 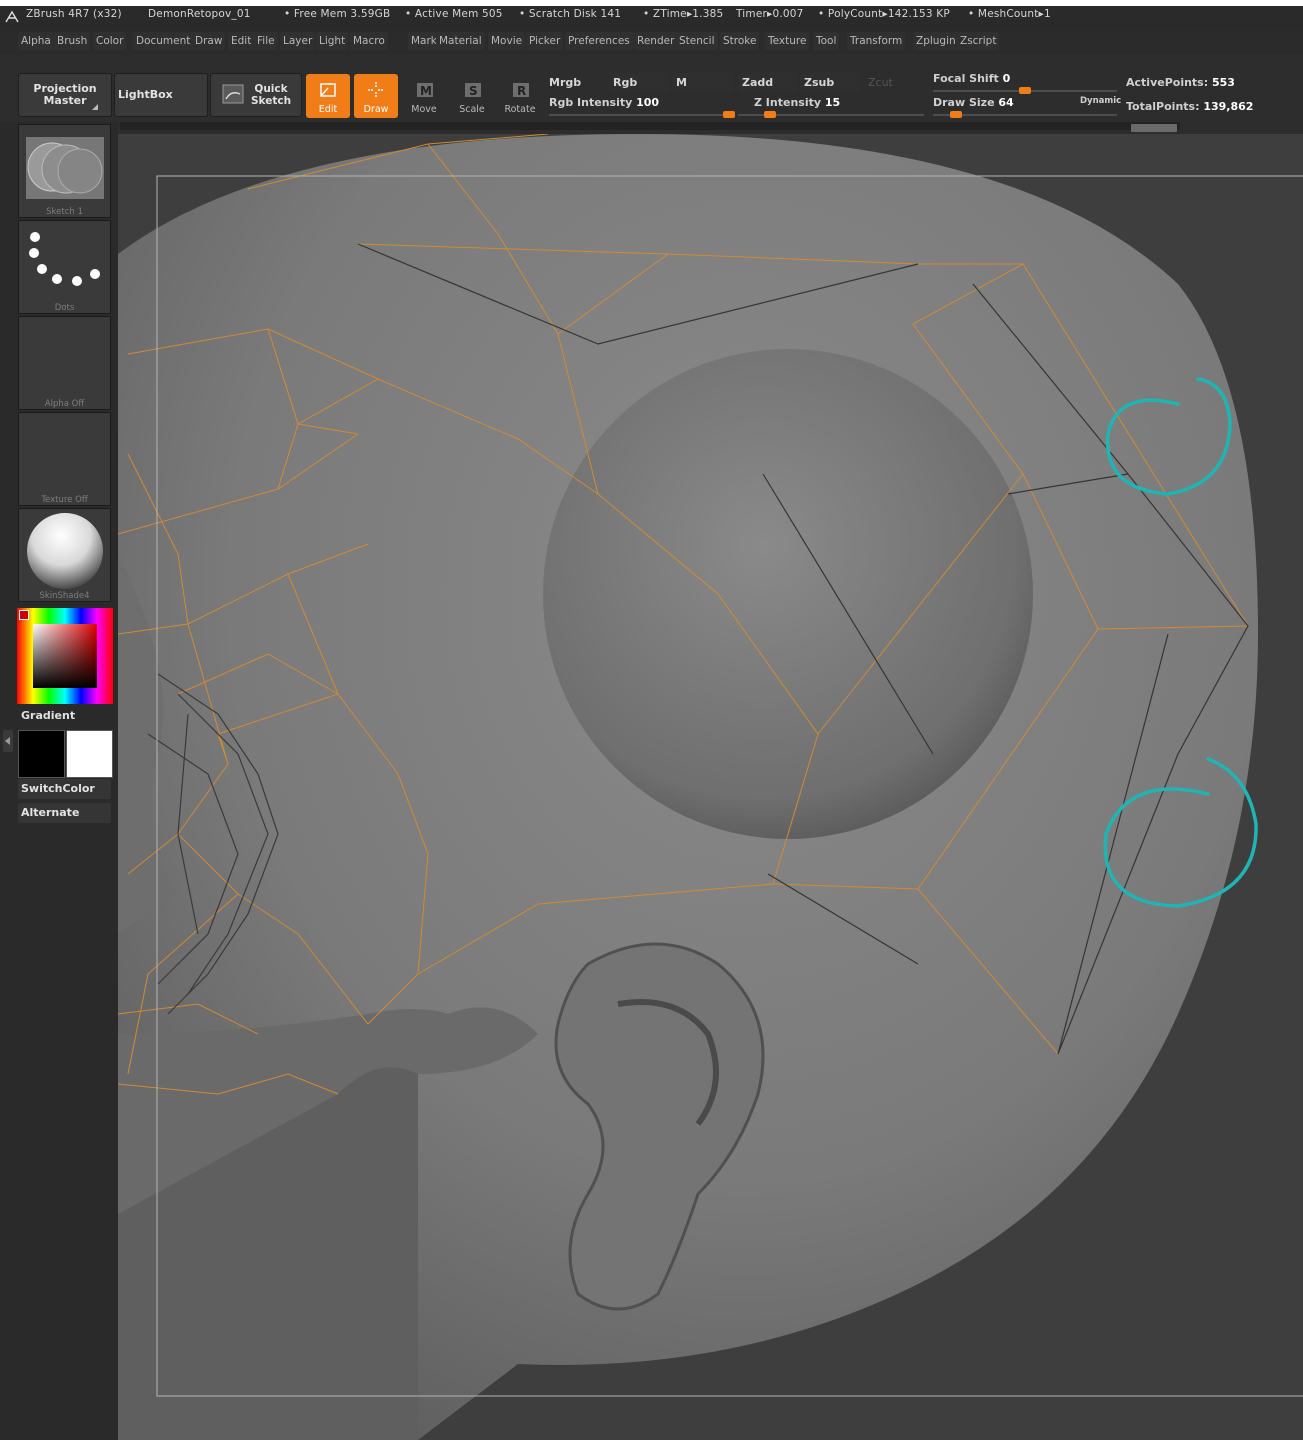 I want to click on dynamic-label: Dynamic, so click(x=1101, y=101).